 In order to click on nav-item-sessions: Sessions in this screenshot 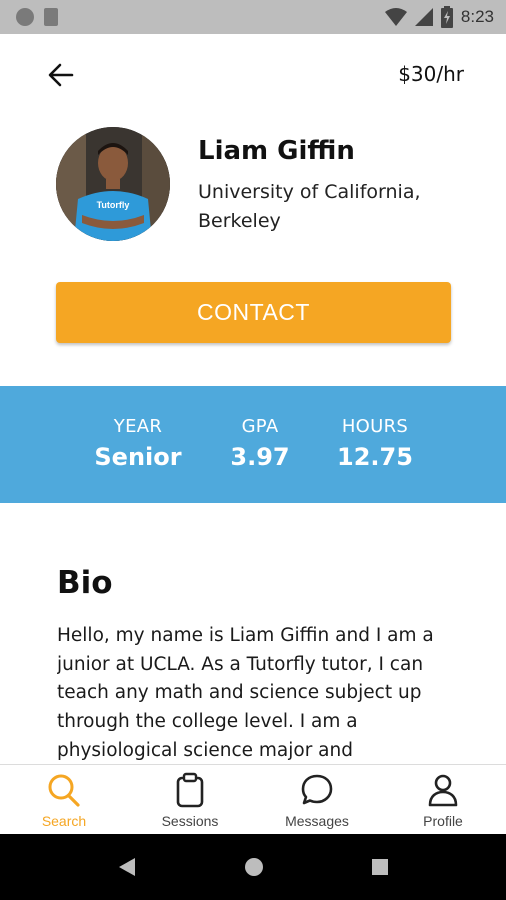, I will do `click(190, 802)`.